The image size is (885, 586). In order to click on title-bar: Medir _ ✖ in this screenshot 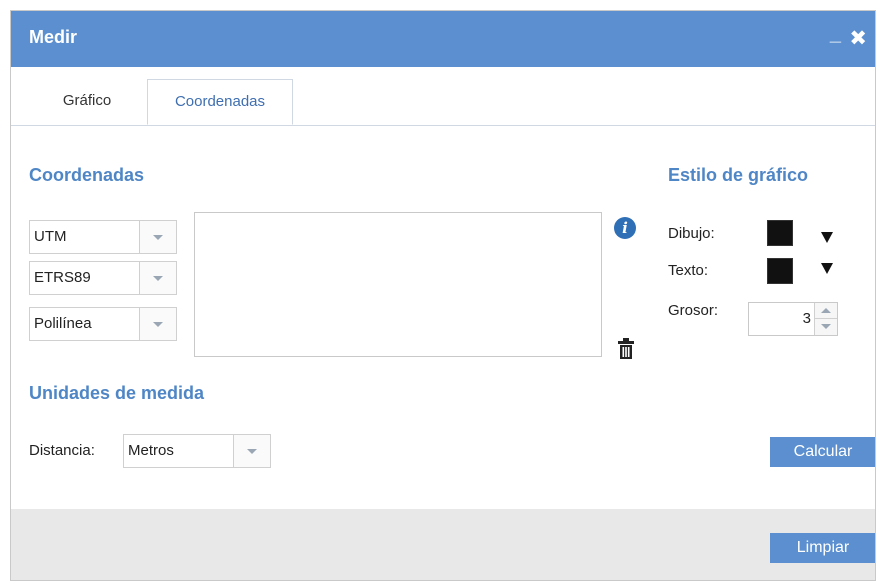, I will do `click(443, 39)`.